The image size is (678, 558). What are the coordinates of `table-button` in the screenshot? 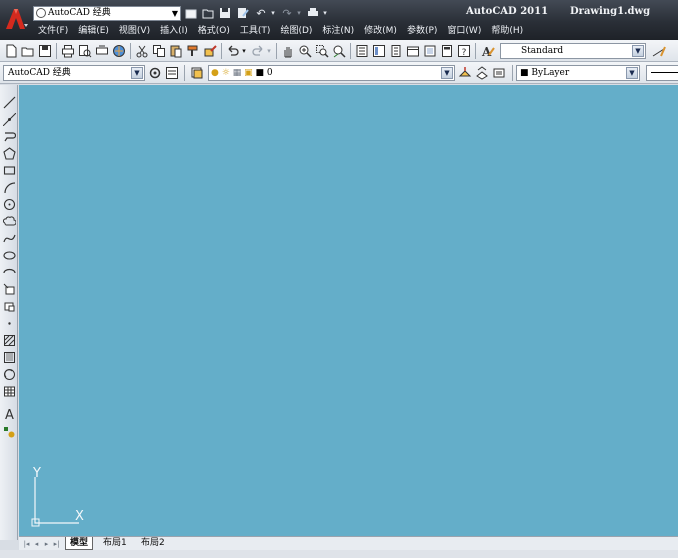 It's located at (9, 391).